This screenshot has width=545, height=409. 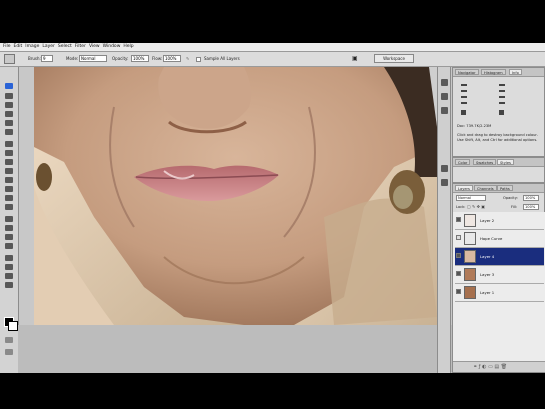 I want to click on slice-tool-icon, so click(x=9, y=132).